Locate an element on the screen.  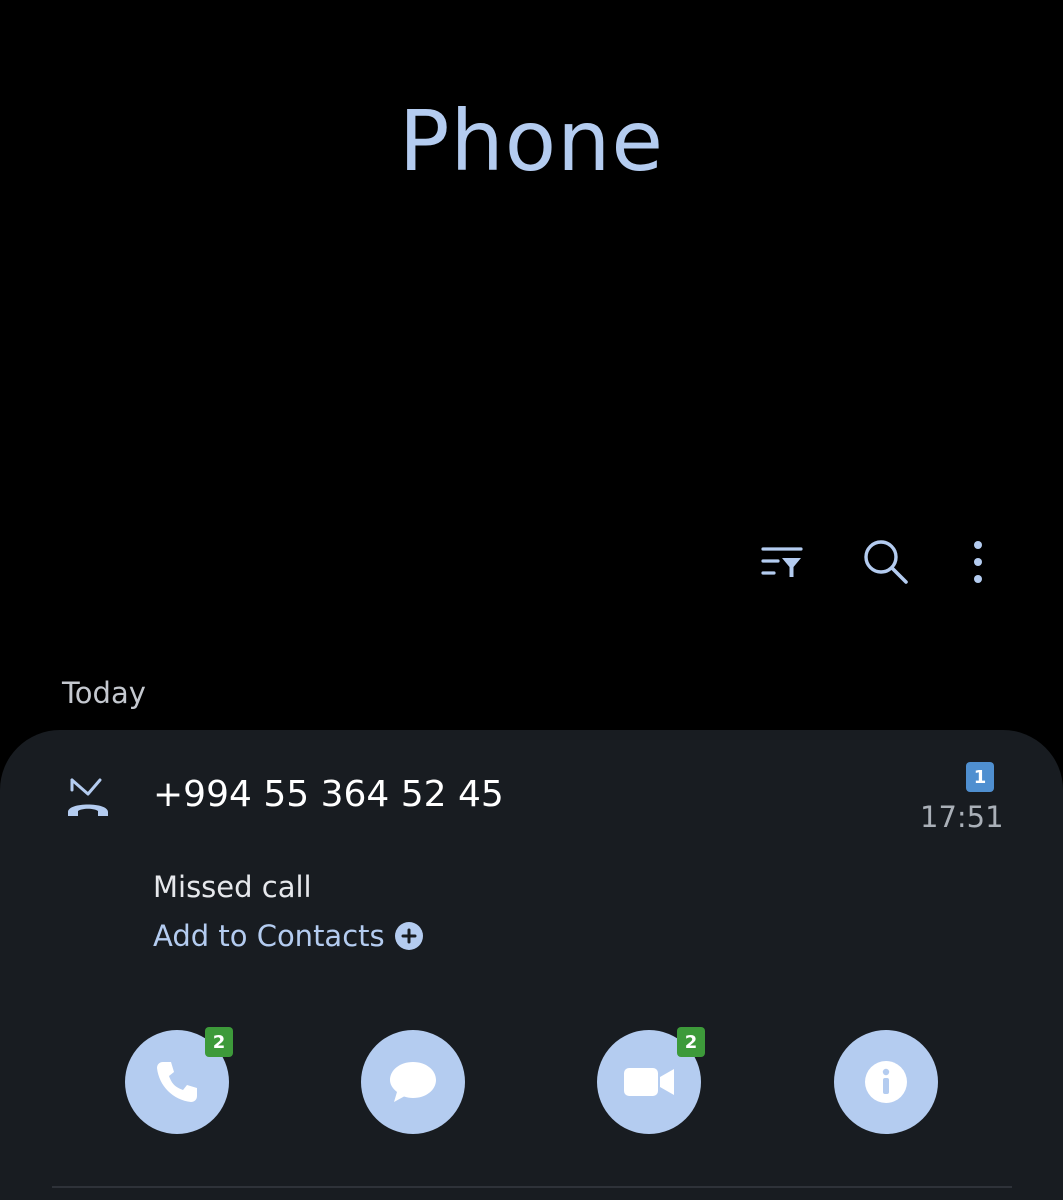
plus-circle-icon is located at coordinates (408, 936).